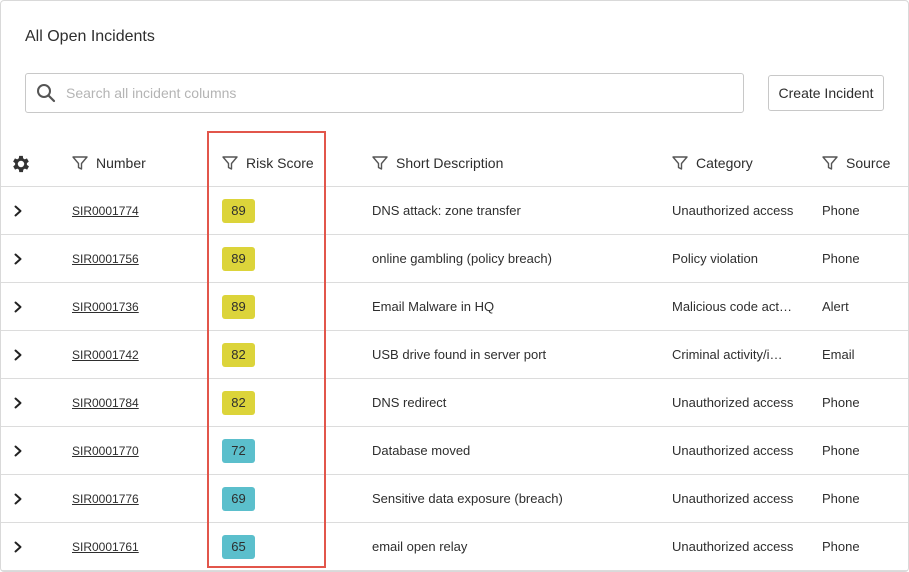  I want to click on search-box, so click(384, 93).